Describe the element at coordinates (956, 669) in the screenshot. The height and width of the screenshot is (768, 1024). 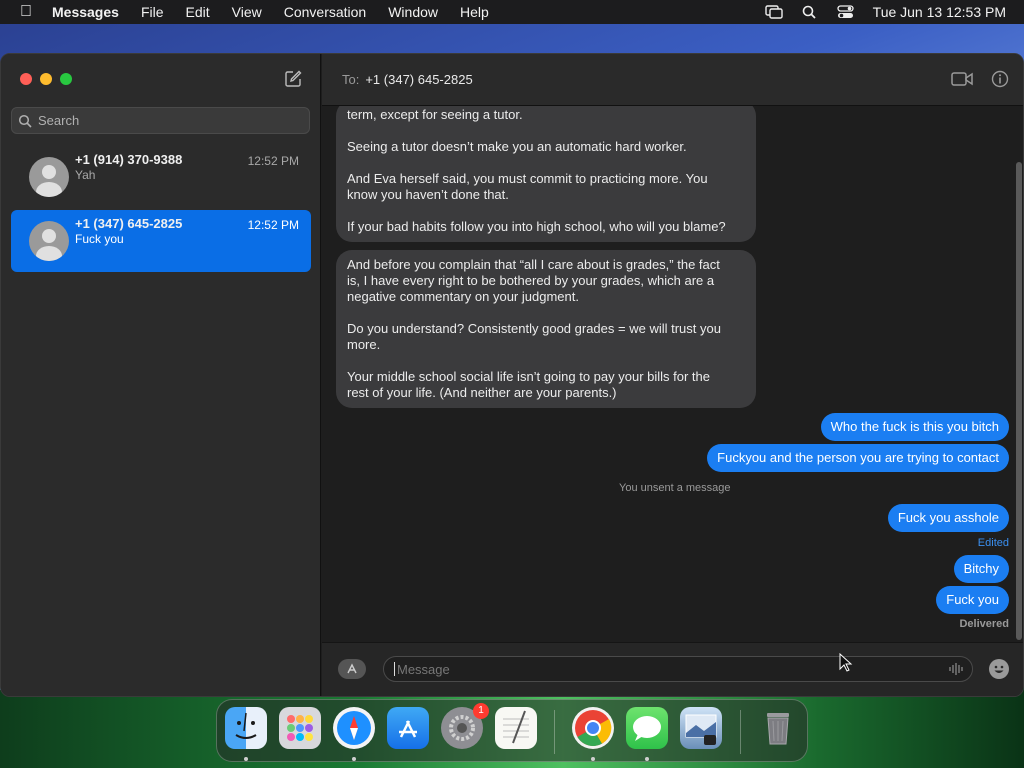
I see `audio-message-icon` at that location.